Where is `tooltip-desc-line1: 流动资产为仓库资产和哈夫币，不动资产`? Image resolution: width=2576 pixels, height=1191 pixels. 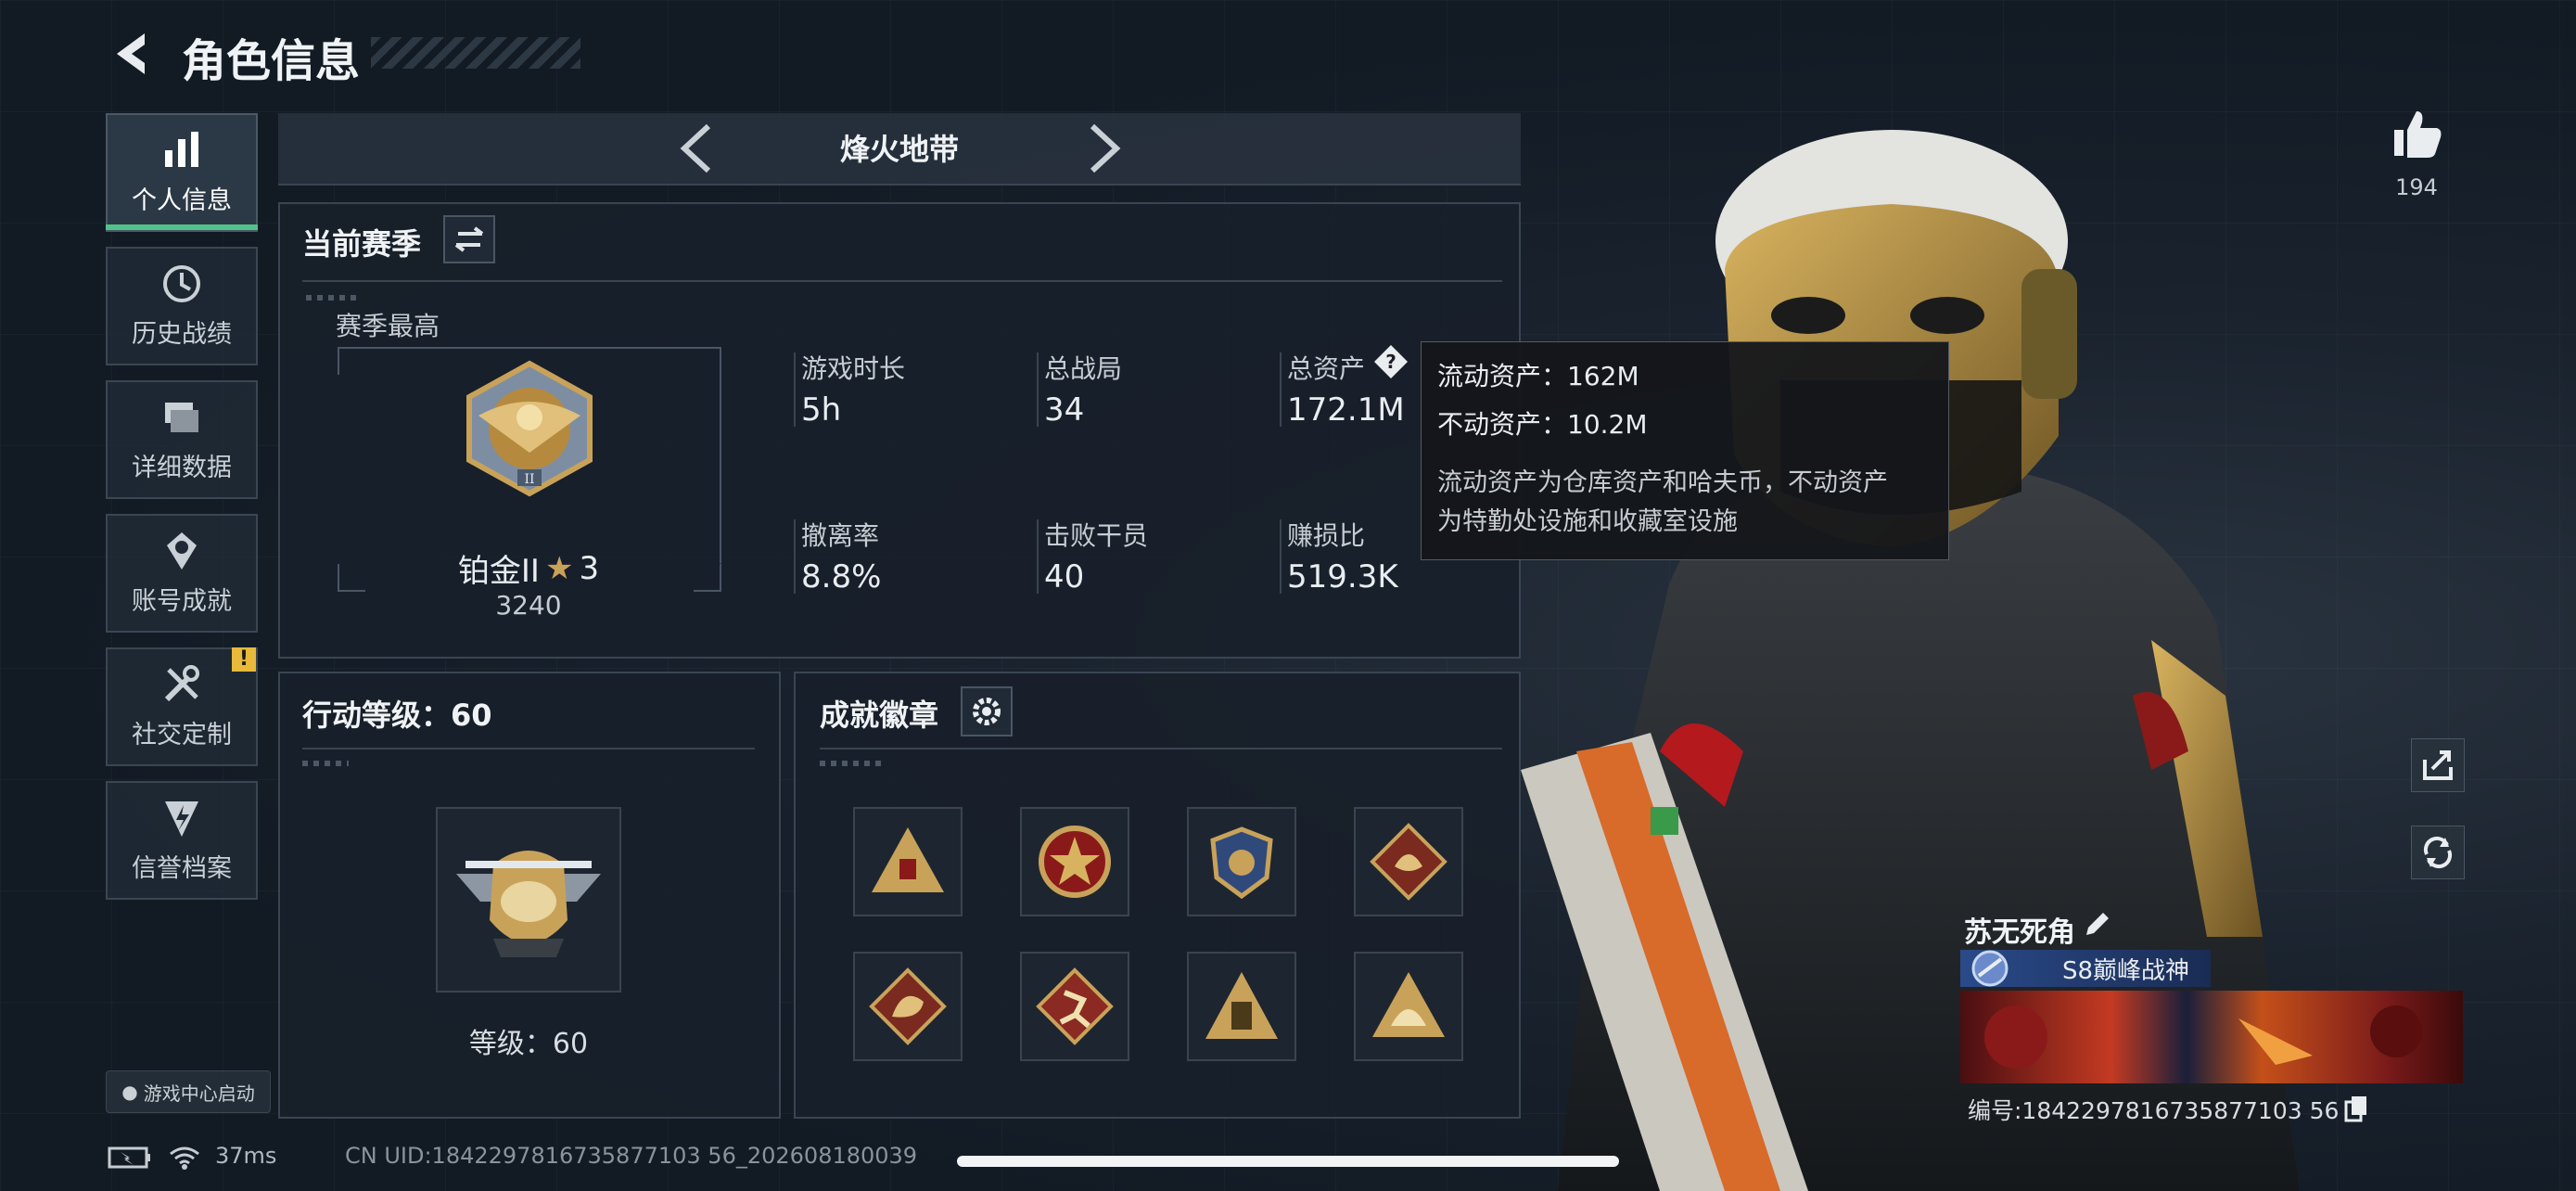 tooltip-desc-line1: 流动资产为仓库资产和哈夫币，不动资产 is located at coordinates (1662, 482).